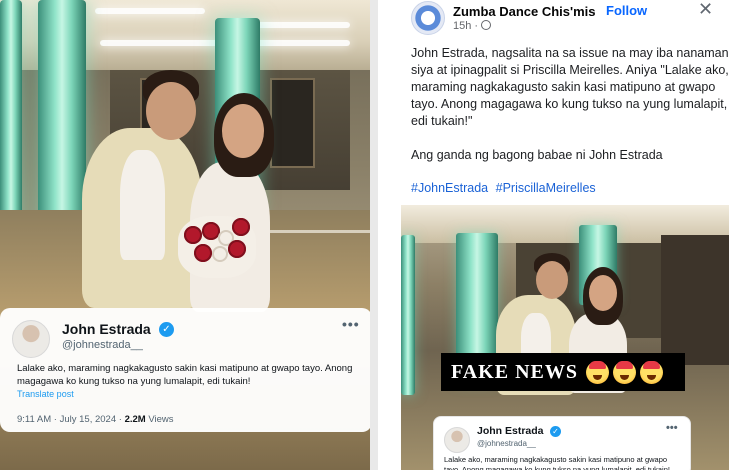 This screenshot has width=750, height=470. What do you see at coordinates (408, 315) in the screenshot?
I see `photo-pillar` at bounding box center [408, 315].